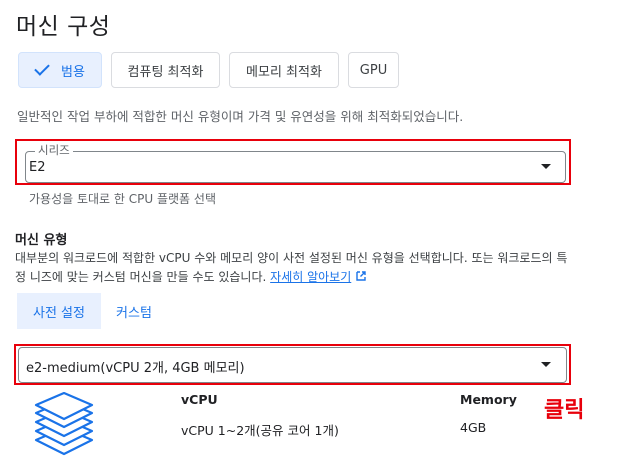  I want to click on family-button-label: 컴퓨팅 최적화, so click(165, 72).